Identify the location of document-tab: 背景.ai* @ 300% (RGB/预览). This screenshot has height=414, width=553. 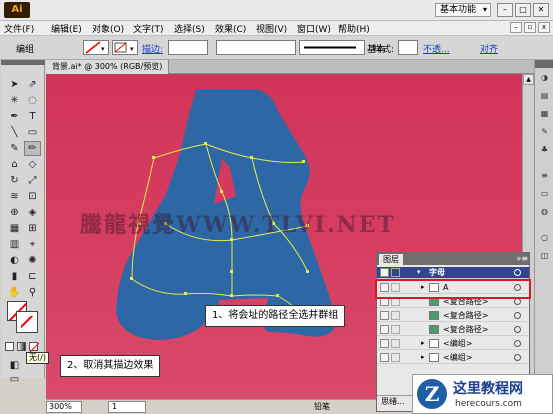
(108, 67).